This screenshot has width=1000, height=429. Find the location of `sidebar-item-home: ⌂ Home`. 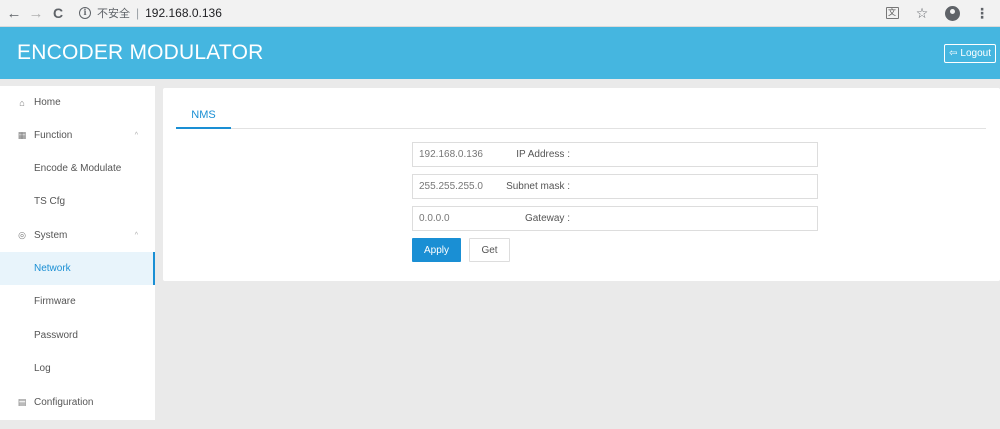

sidebar-item-home: ⌂ Home is located at coordinates (77, 102).